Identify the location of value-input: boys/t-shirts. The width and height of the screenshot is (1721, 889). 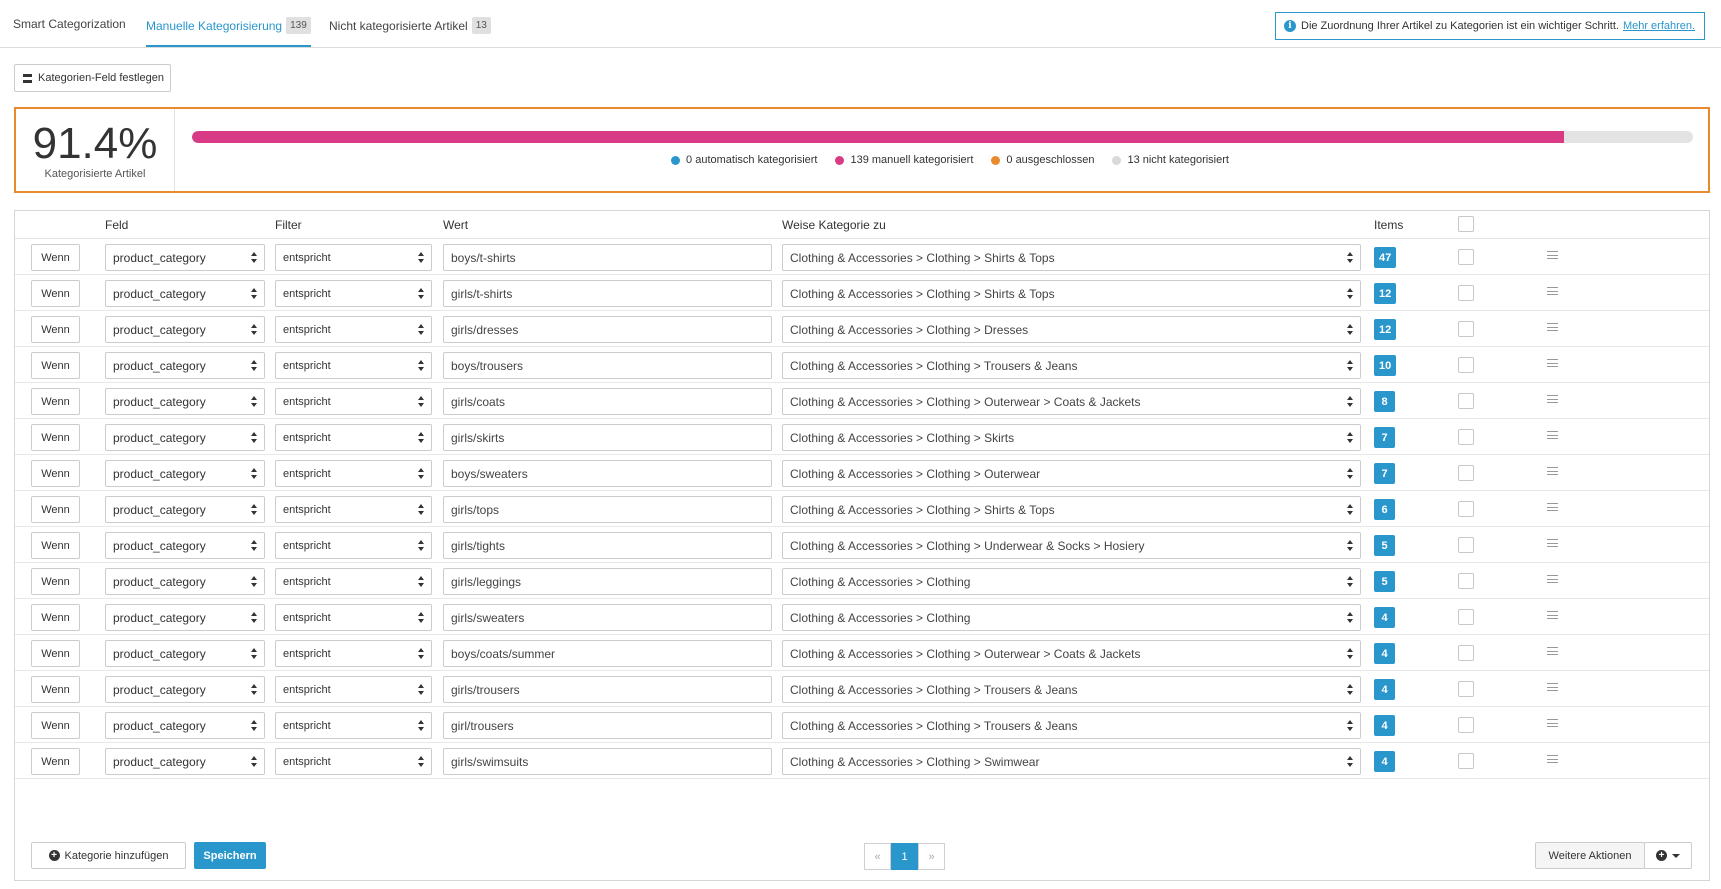
(607, 257).